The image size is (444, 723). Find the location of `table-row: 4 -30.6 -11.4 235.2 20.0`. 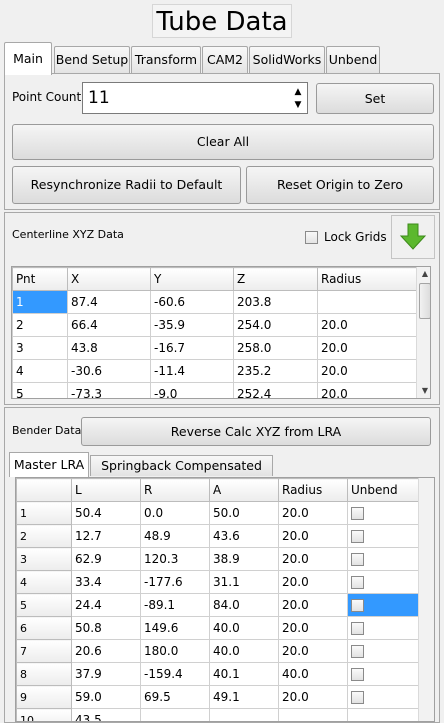

table-row: 4 -30.6 -11.4 235.2 20.0 is located at coordinates (214, 371).